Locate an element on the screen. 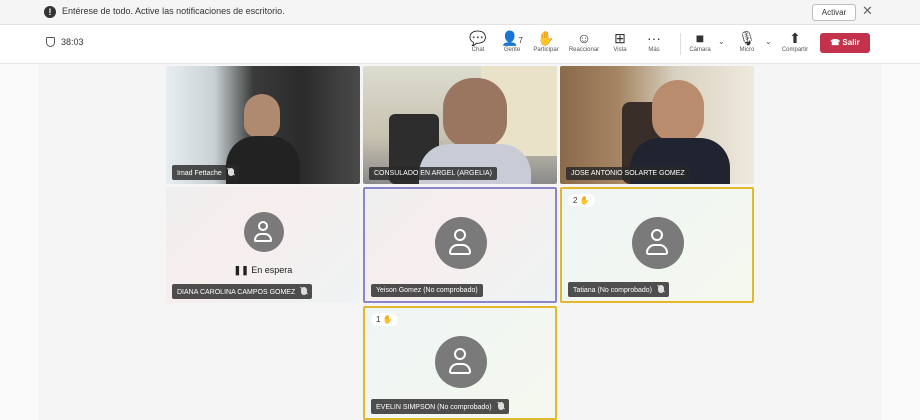 The image size is (920, 420). participant-tile: Imad Fettache is located at coordinates (263, 125).